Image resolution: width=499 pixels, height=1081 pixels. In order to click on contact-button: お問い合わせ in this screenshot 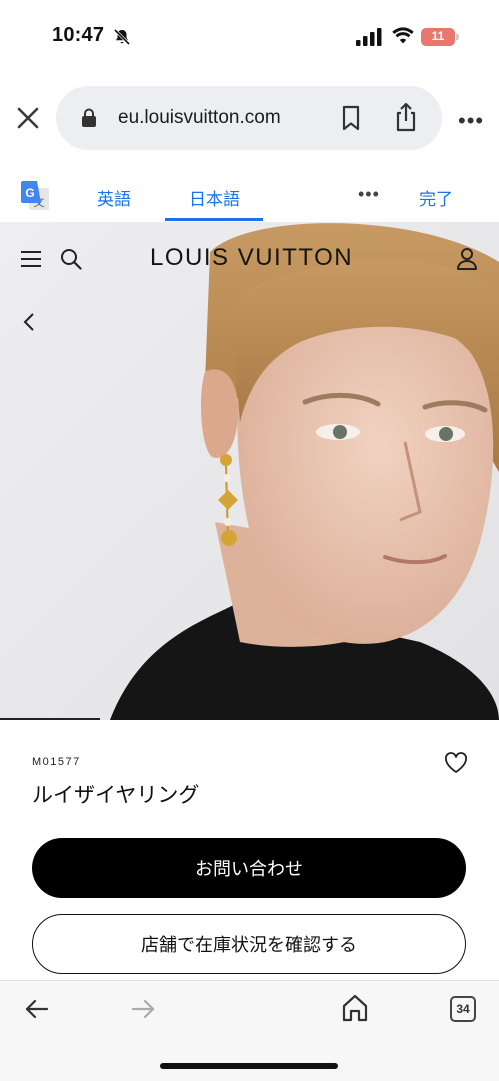, I will do `click(249, 868)`.